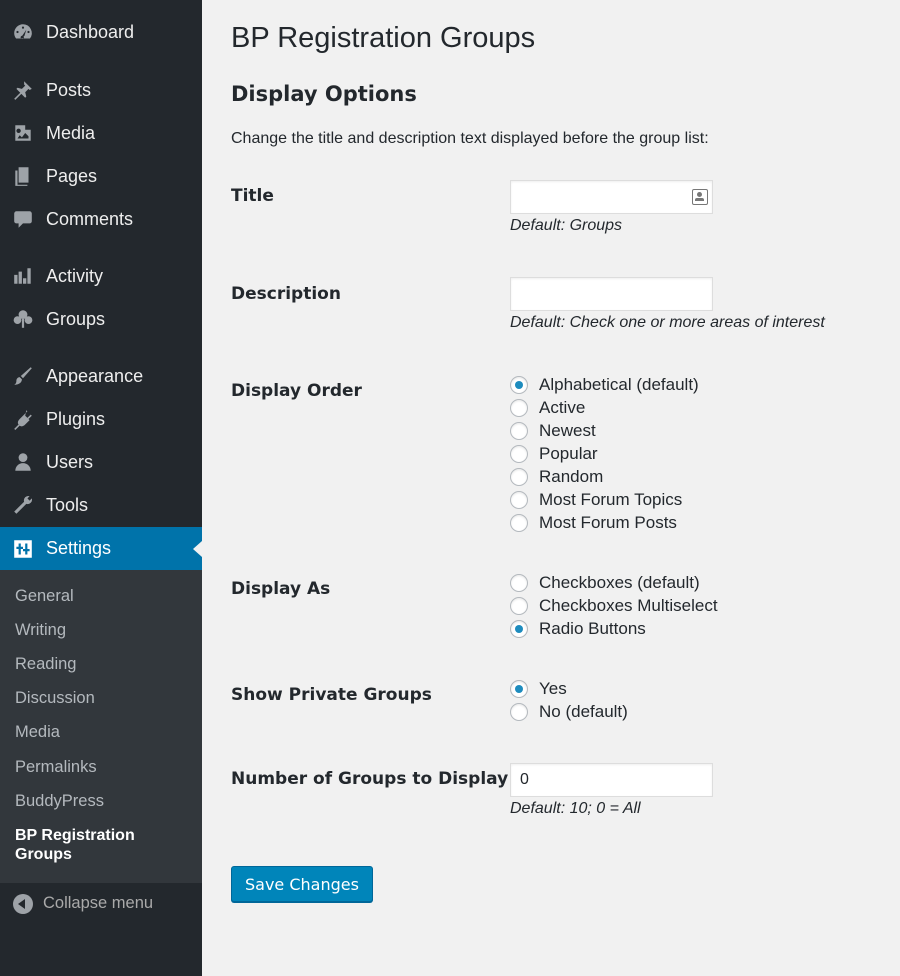 The image size is (900, 976). I want to click on sidebar-item-activity: Activity, so click(101, 276).